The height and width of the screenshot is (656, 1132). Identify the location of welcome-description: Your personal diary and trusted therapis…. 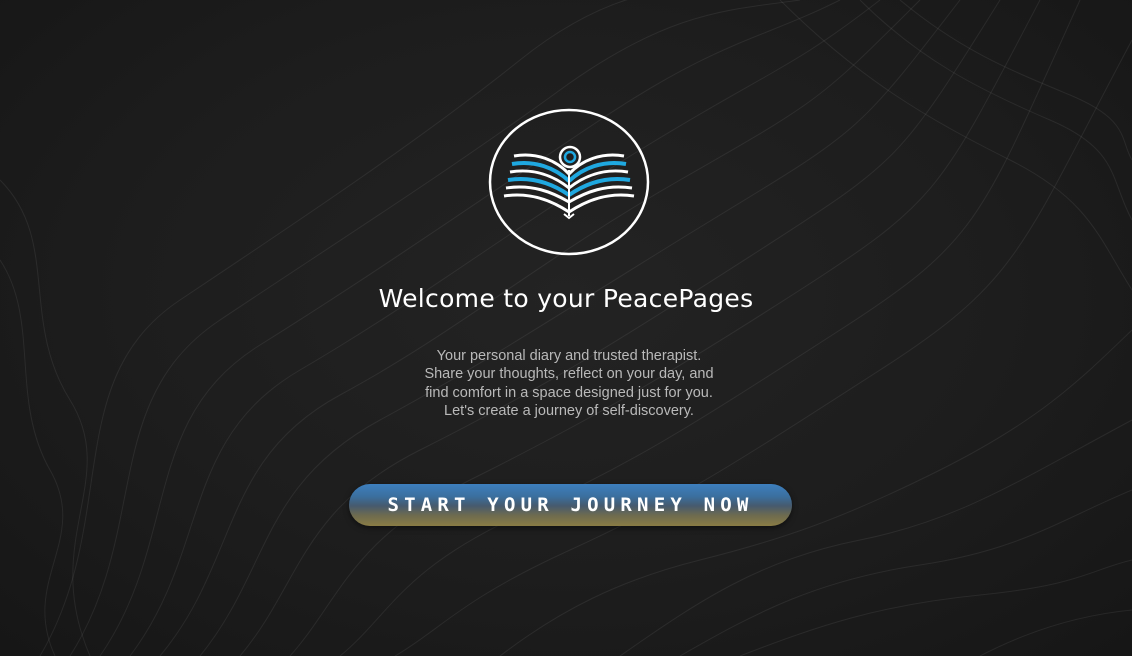
(569, 384).